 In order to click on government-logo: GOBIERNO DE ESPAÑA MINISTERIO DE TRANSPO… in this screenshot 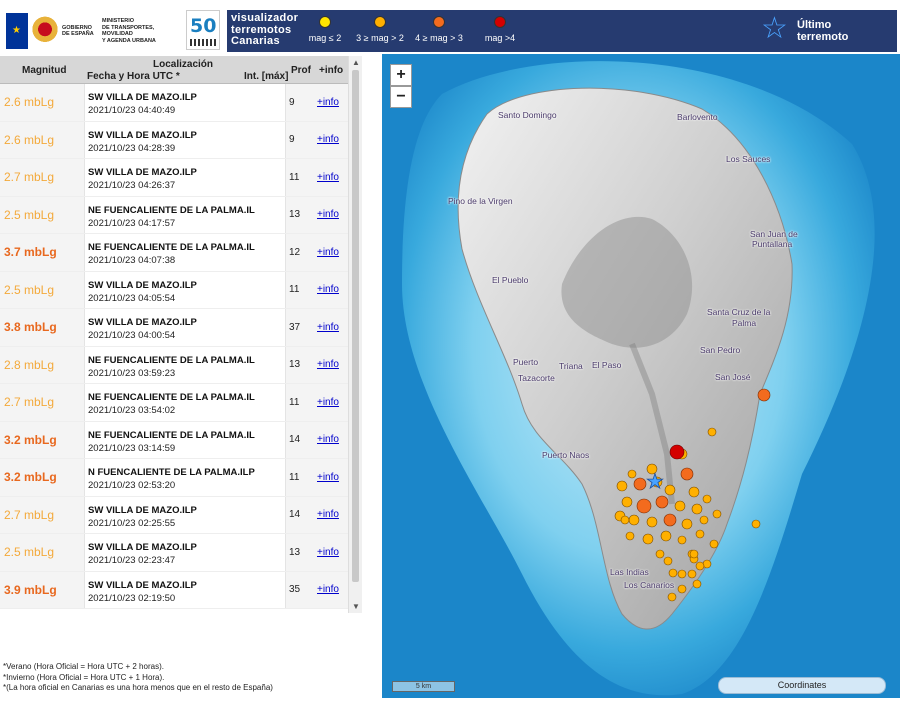, I will do `click(92, 31)`.